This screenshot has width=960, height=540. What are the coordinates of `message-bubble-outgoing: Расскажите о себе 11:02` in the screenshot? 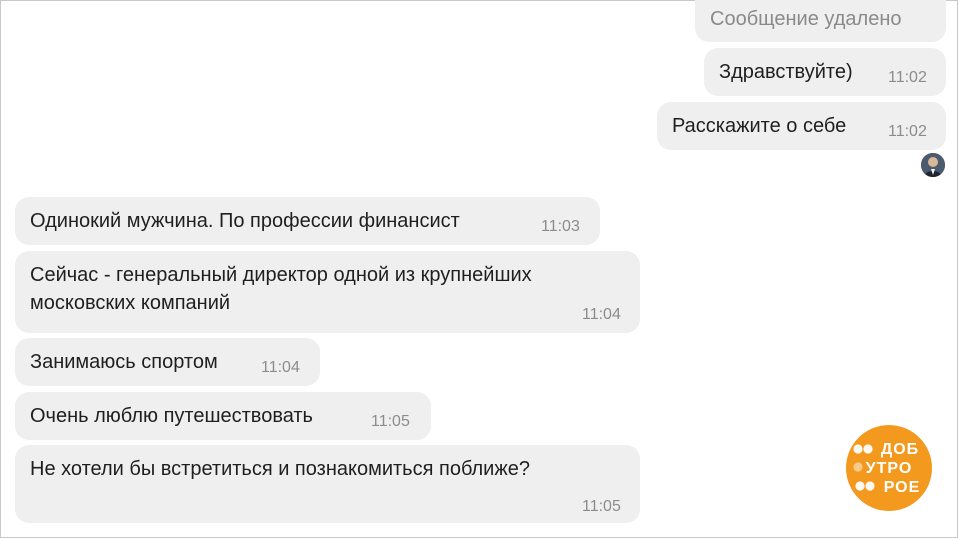 It's located at (801, 126).